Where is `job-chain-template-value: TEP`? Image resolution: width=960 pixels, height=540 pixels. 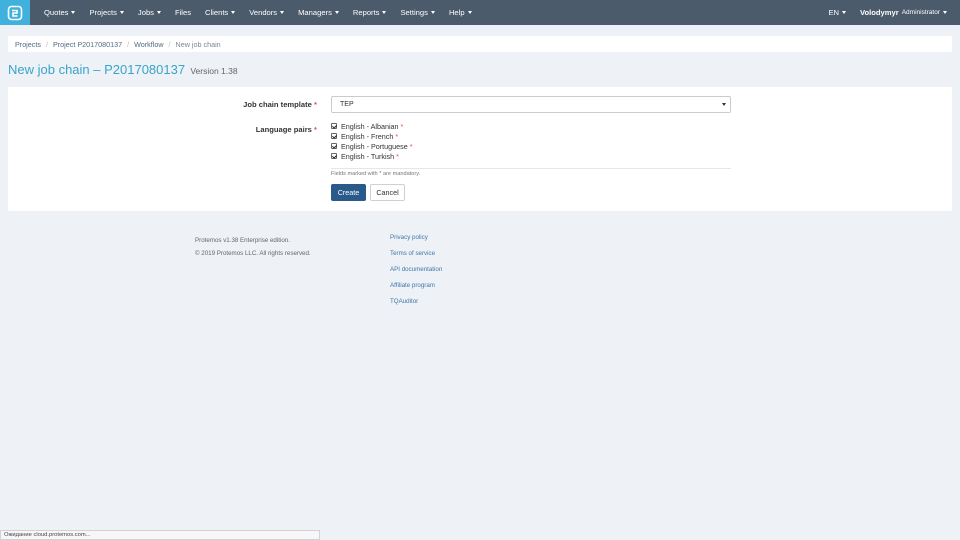
job-chain-template-value: TEP is located at coordinates (347, 104).